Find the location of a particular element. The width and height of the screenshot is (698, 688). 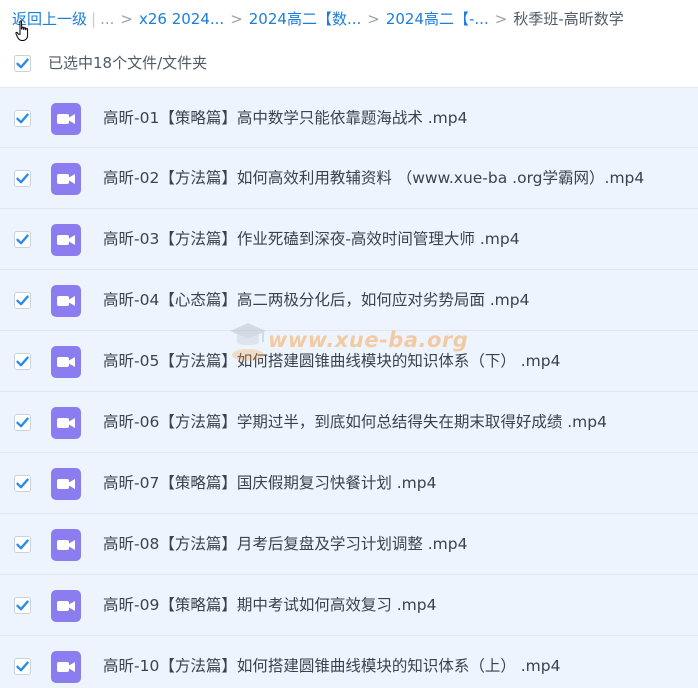

file-row-8: 高昕-08【方法篇】月考后复盘及学习计划调整 .mp4 is located at coordinates (349, 544).